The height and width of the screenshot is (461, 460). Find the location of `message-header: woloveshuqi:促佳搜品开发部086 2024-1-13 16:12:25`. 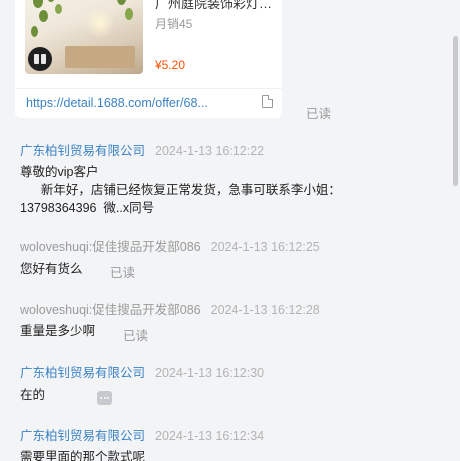

message-header: woloveshuqi:促佳搜品开发部086 2024-1-13 16:12:25 is located at coordinates (170, 245).